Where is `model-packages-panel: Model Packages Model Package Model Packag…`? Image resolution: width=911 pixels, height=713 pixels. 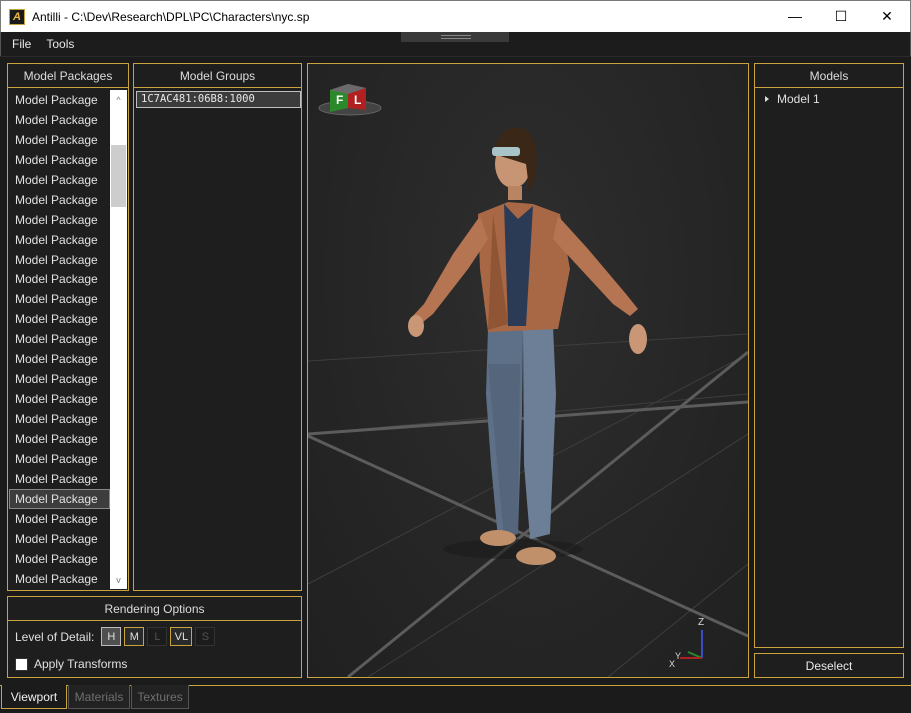 model-packages-panel: Model Packages Model Package Model Packag… is located at coordinates (68, 327).